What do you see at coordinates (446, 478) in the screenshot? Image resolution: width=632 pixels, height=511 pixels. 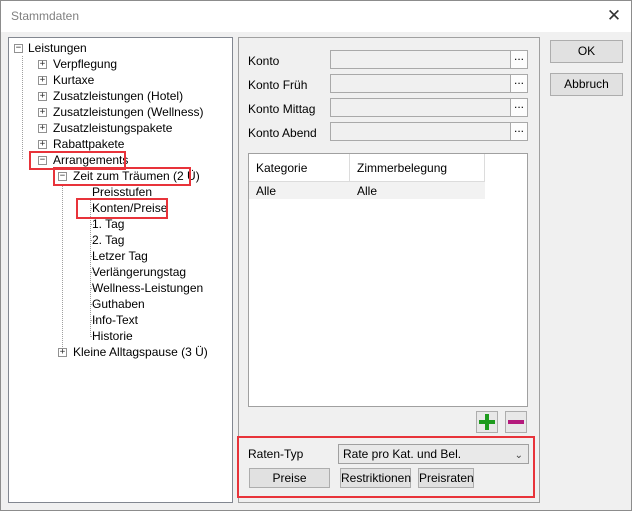 I see `preisraten-button: Preisraten` at bounding box center [446, 478].